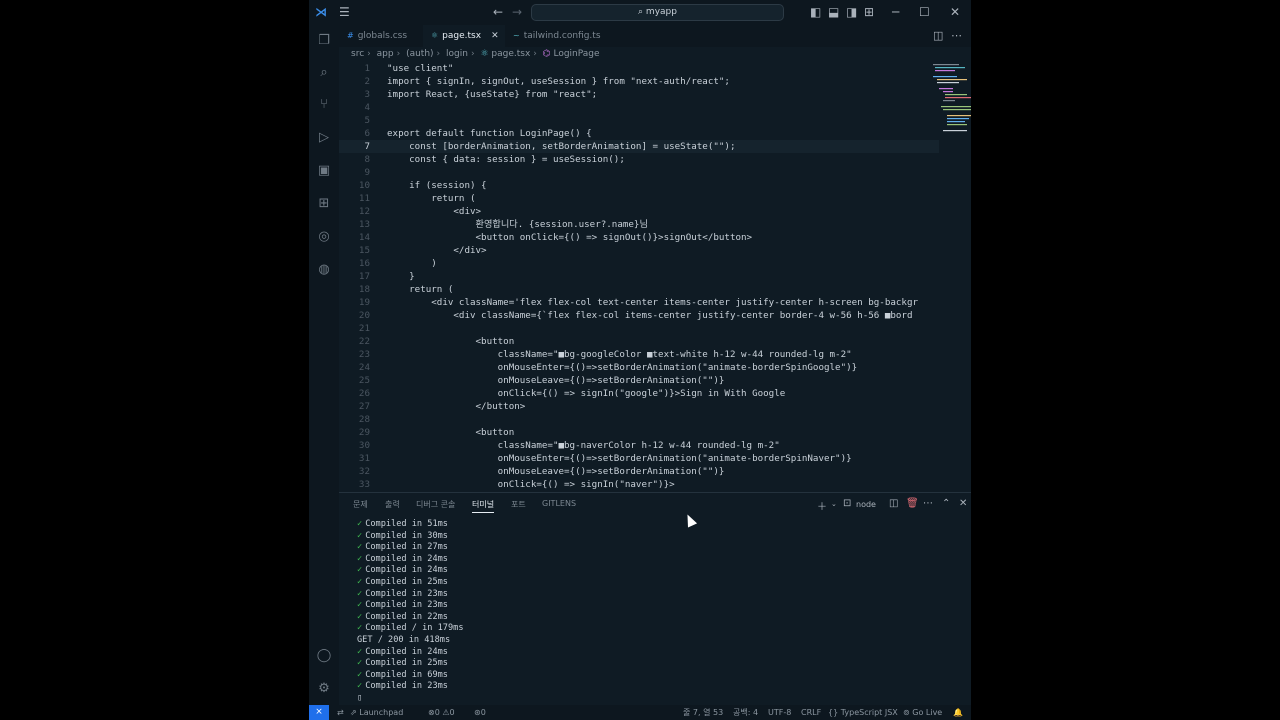  Describe the element at coordinates (639, 211) in the screenshot. I see `code-line: 12 <div>` at that location.